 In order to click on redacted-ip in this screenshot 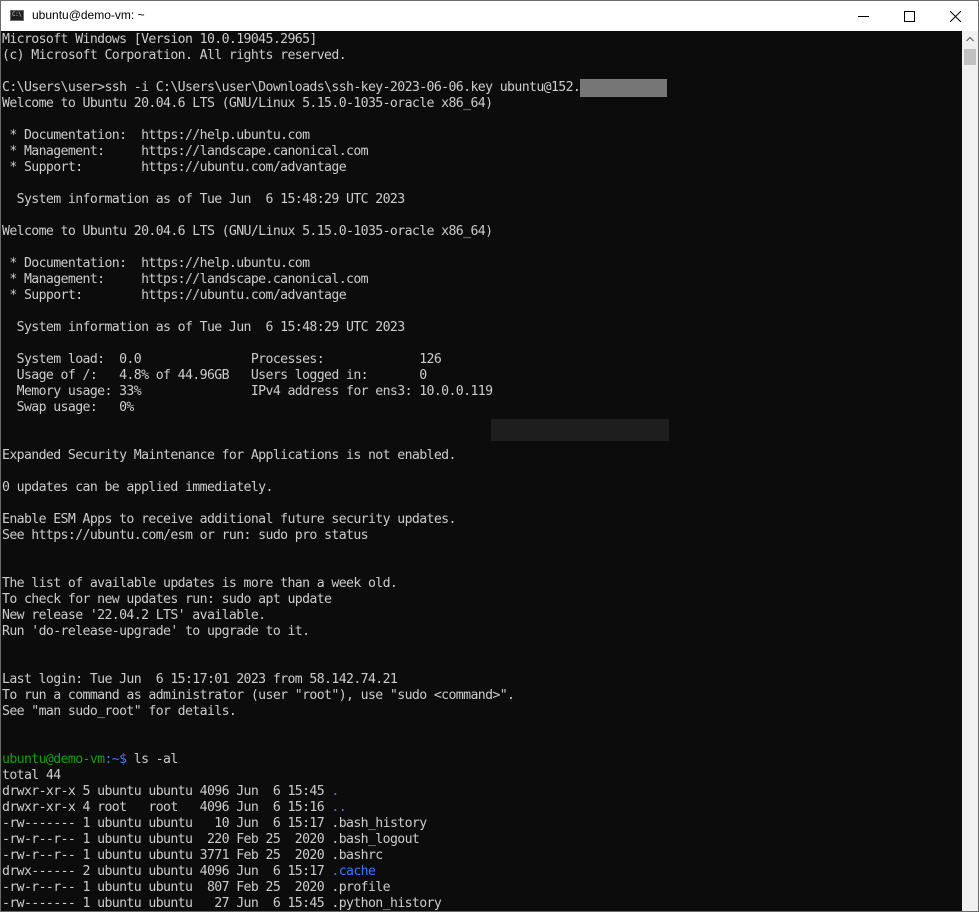, I will do `click(624, 88)`.